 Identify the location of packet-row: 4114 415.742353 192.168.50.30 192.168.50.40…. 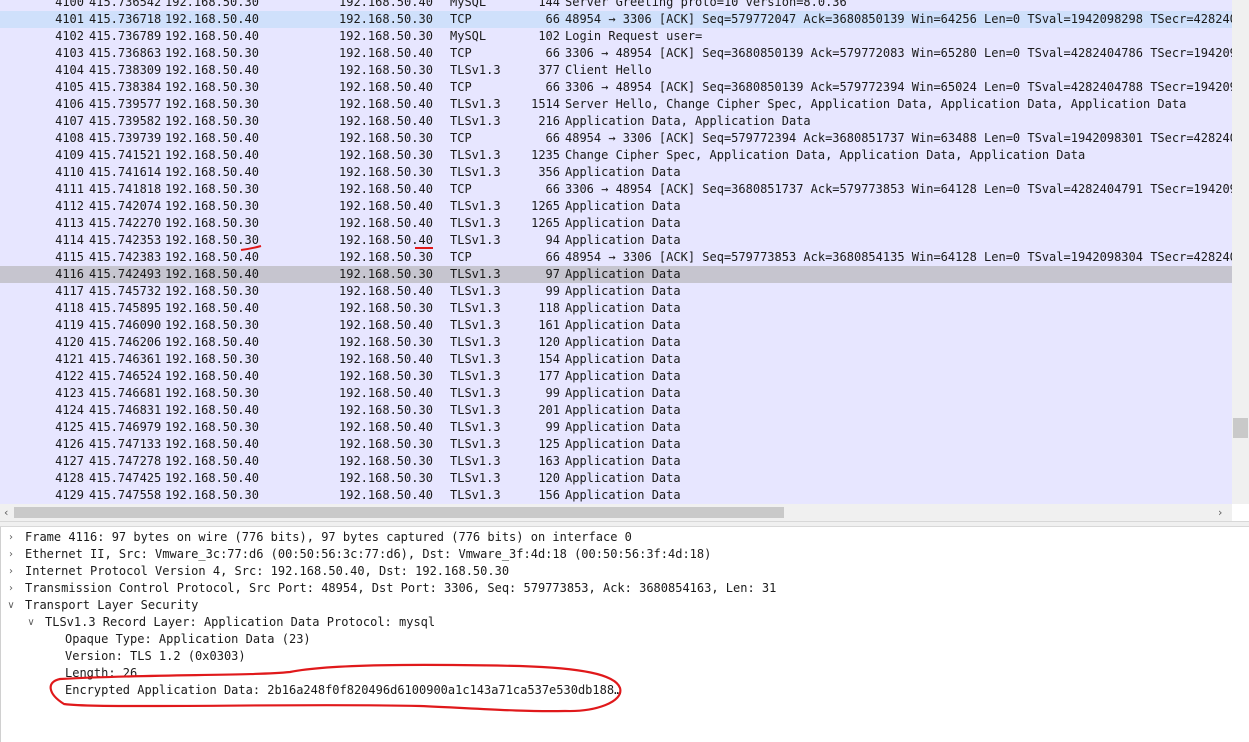
(616, 240).